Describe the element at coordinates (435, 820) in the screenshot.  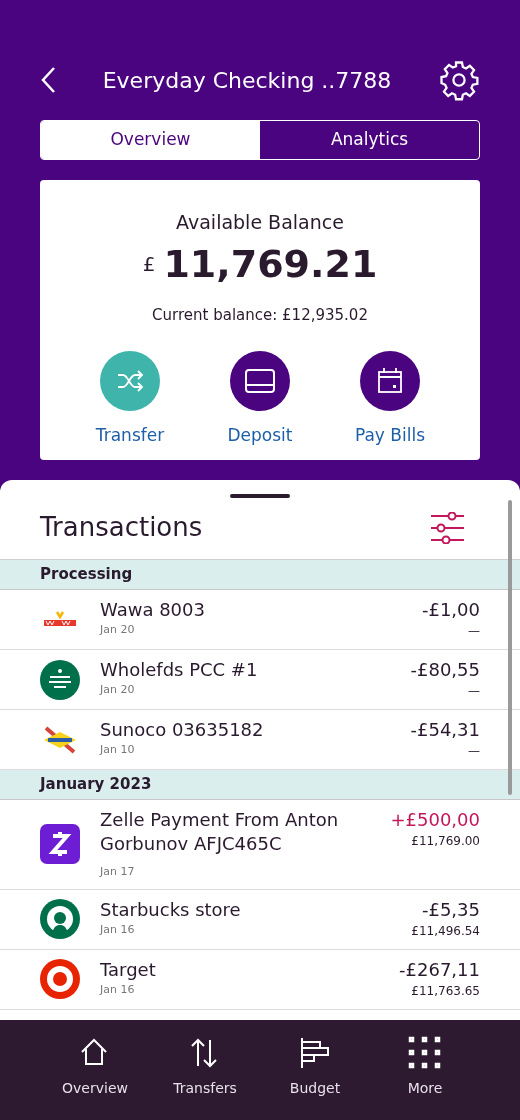
I see `transaction-amount: +£500,00` at that location.